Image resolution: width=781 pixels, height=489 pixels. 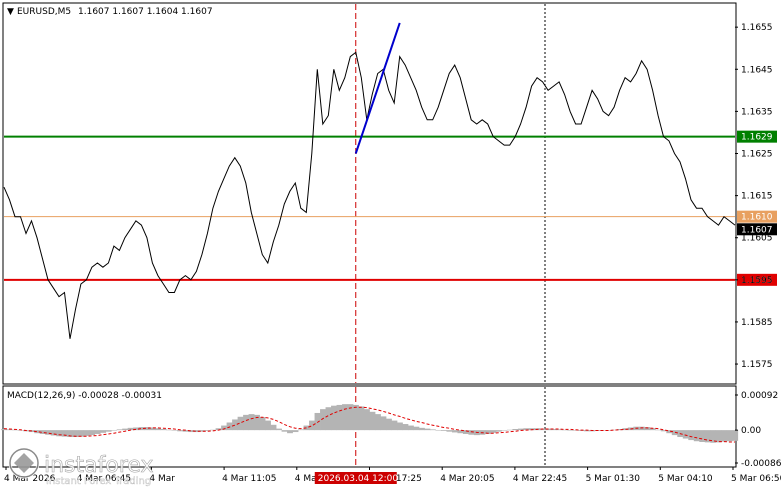 I want to click on symbol-arrow-icon: ▼, so click(x=10, y=12).